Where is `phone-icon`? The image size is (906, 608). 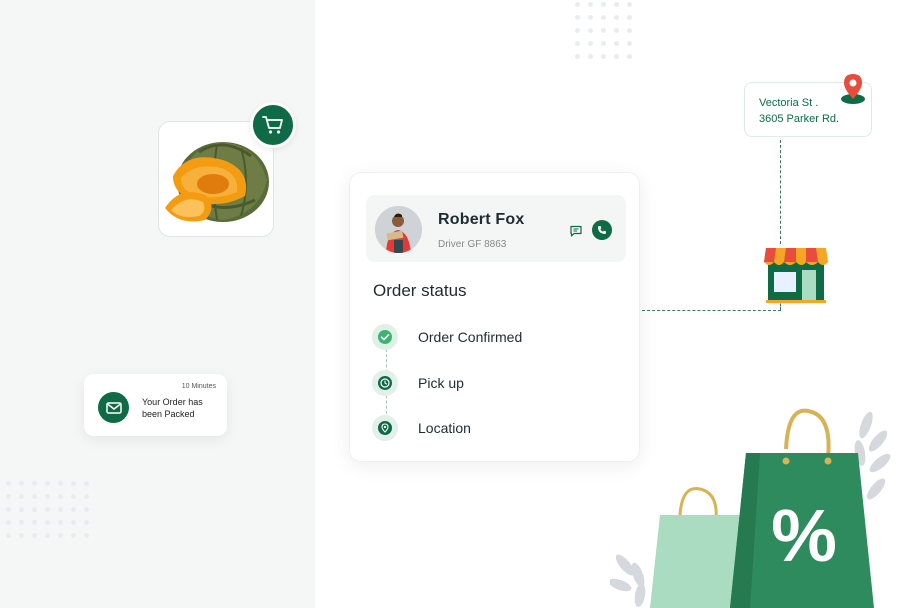 phone-icon is located at coordinates (602, 230).